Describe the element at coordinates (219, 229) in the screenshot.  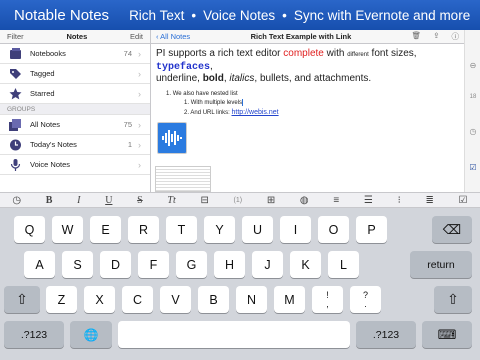
I see `key-y: Y` at that location.